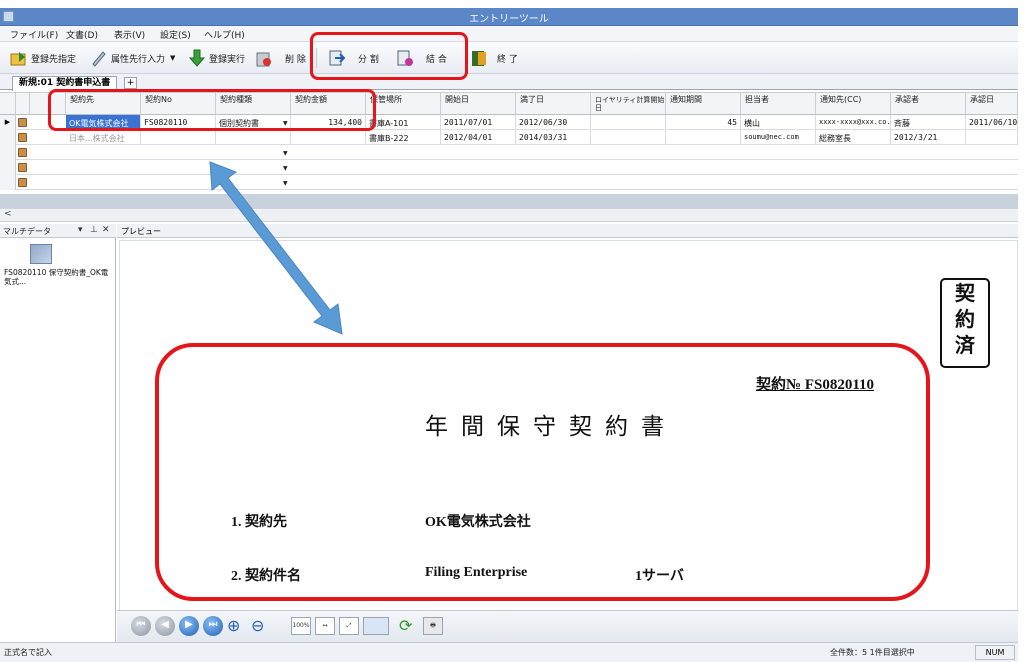  I want to click on register-exec-button: 登録実行, so click(216, 58).